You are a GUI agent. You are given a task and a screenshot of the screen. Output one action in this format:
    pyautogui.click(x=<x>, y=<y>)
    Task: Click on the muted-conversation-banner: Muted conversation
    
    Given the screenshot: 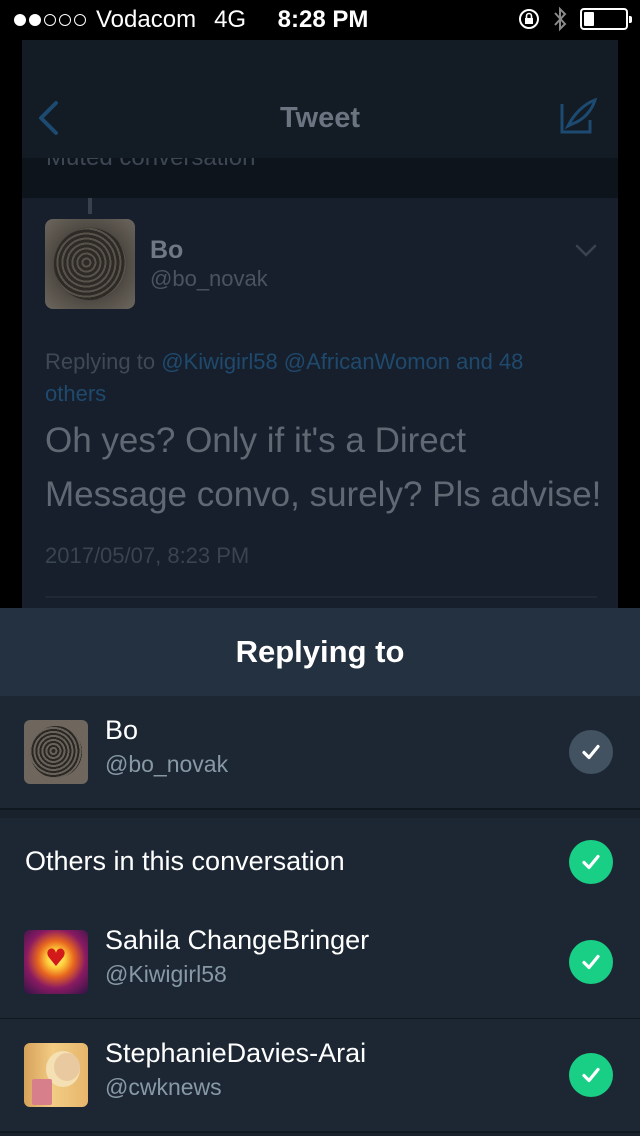 What is the action you would take?
    pyautogui.click(x=320, y=178)
    